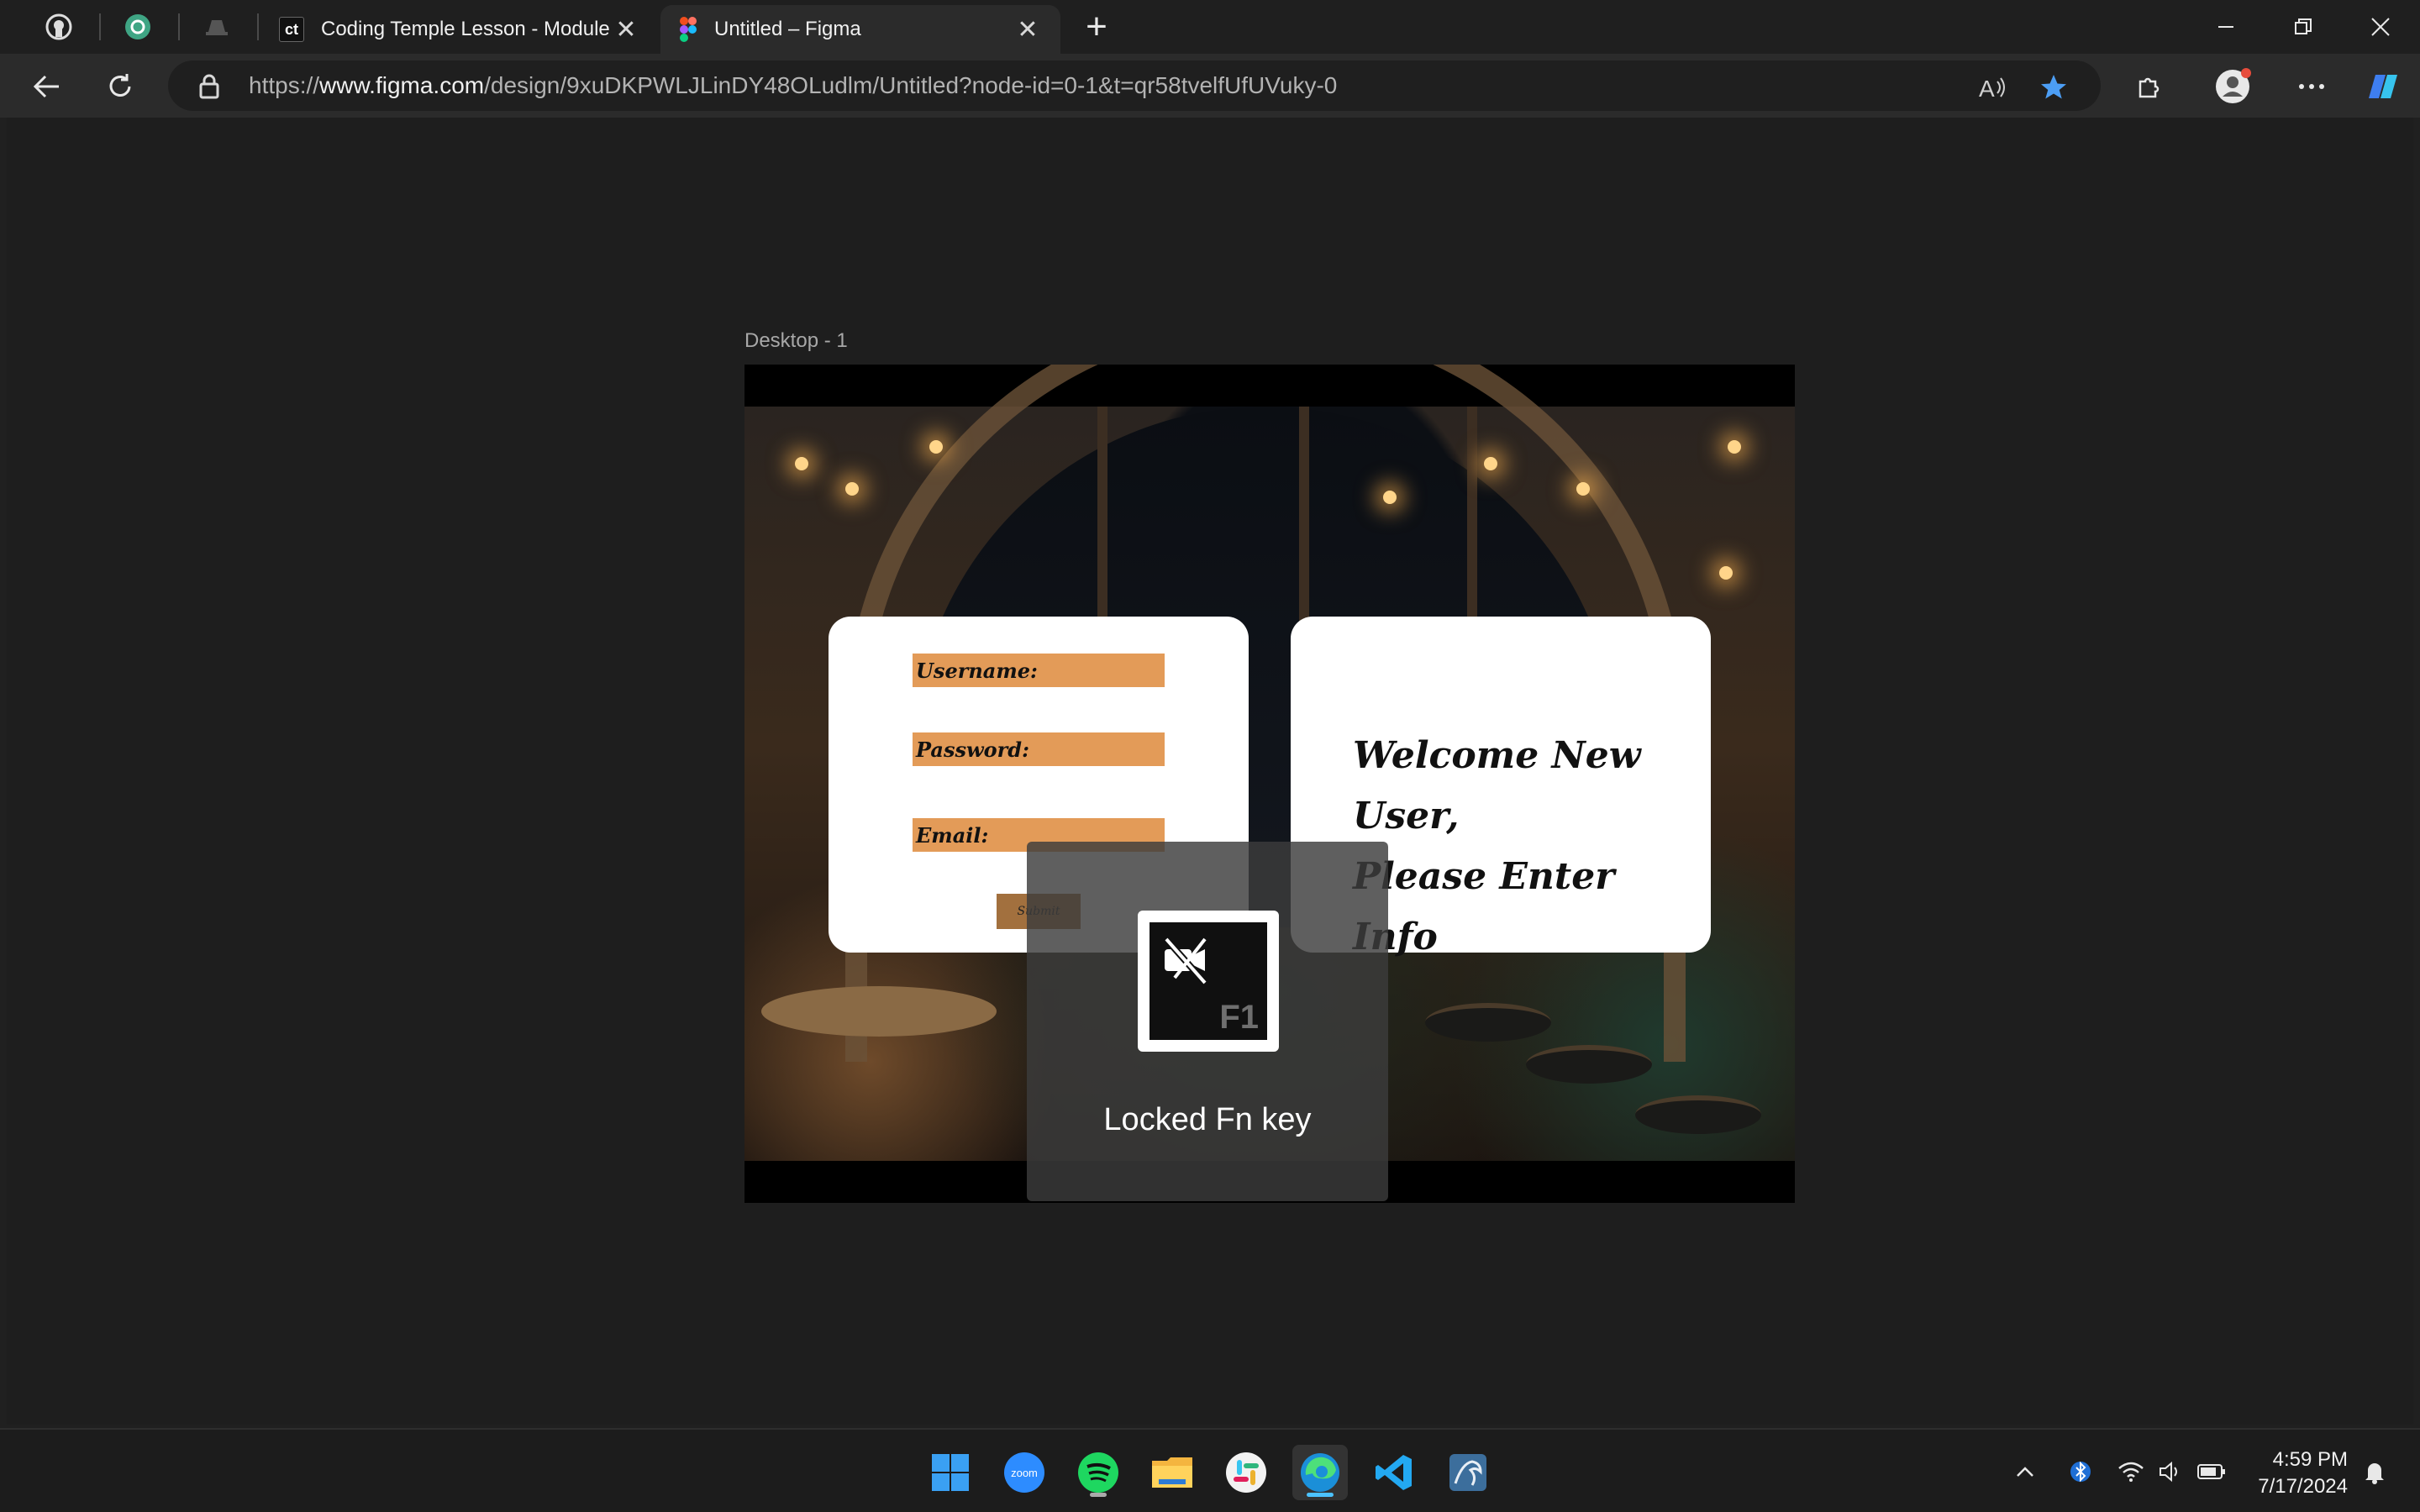 The width and height of the screenshot is (2420, 1512). Describe the element at coordinates (2303, 1473) in the screenshot. I see `clock: 4:59 PM 7/17/2024` at that location.